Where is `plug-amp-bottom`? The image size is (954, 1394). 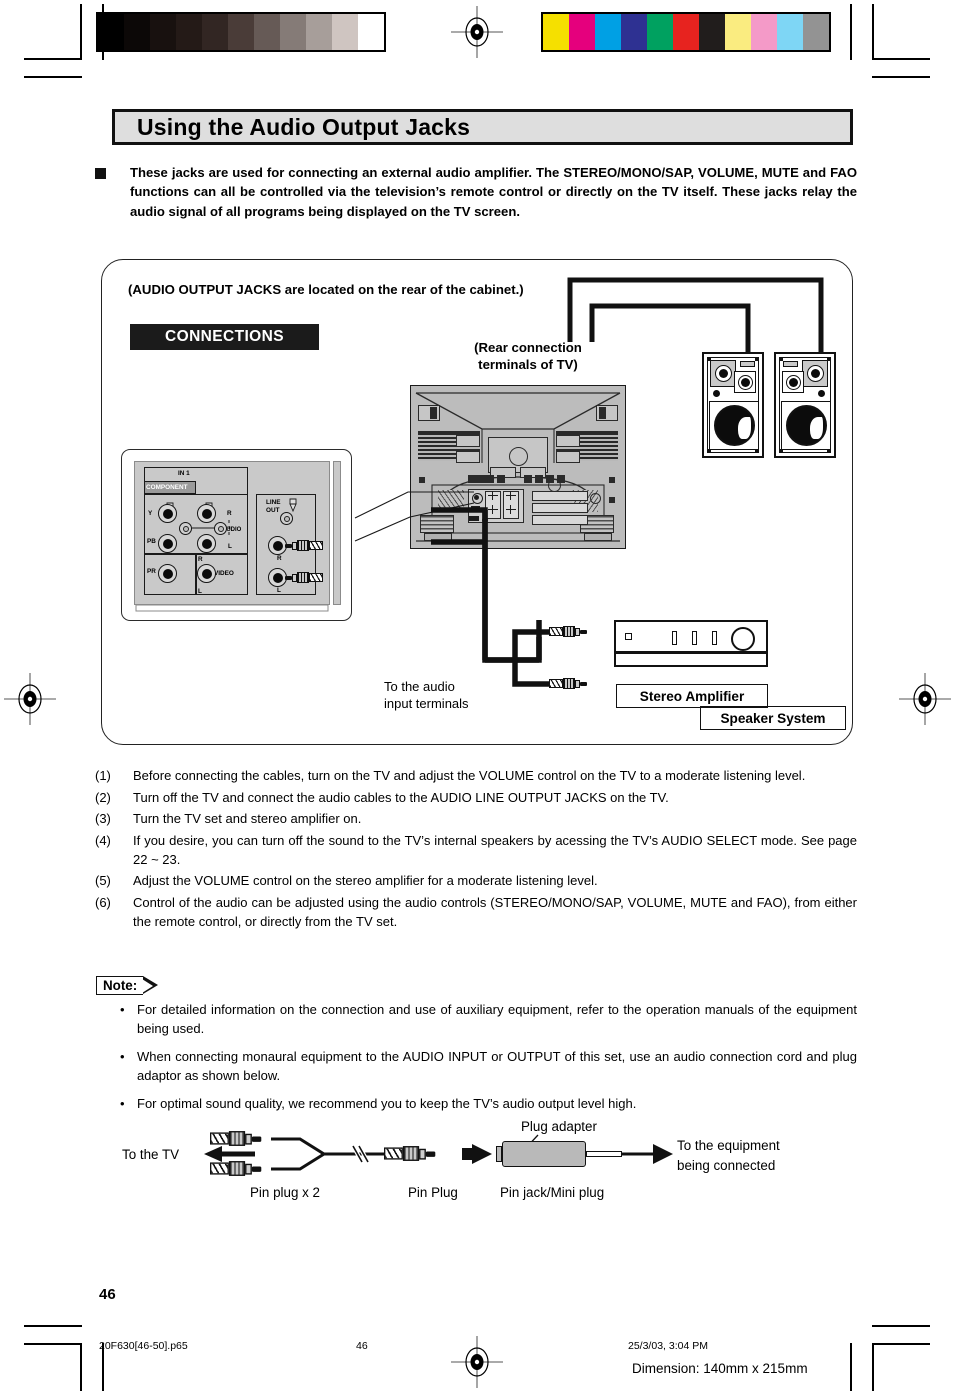
plug-amp-bottom is located at coordinates (568, 683).